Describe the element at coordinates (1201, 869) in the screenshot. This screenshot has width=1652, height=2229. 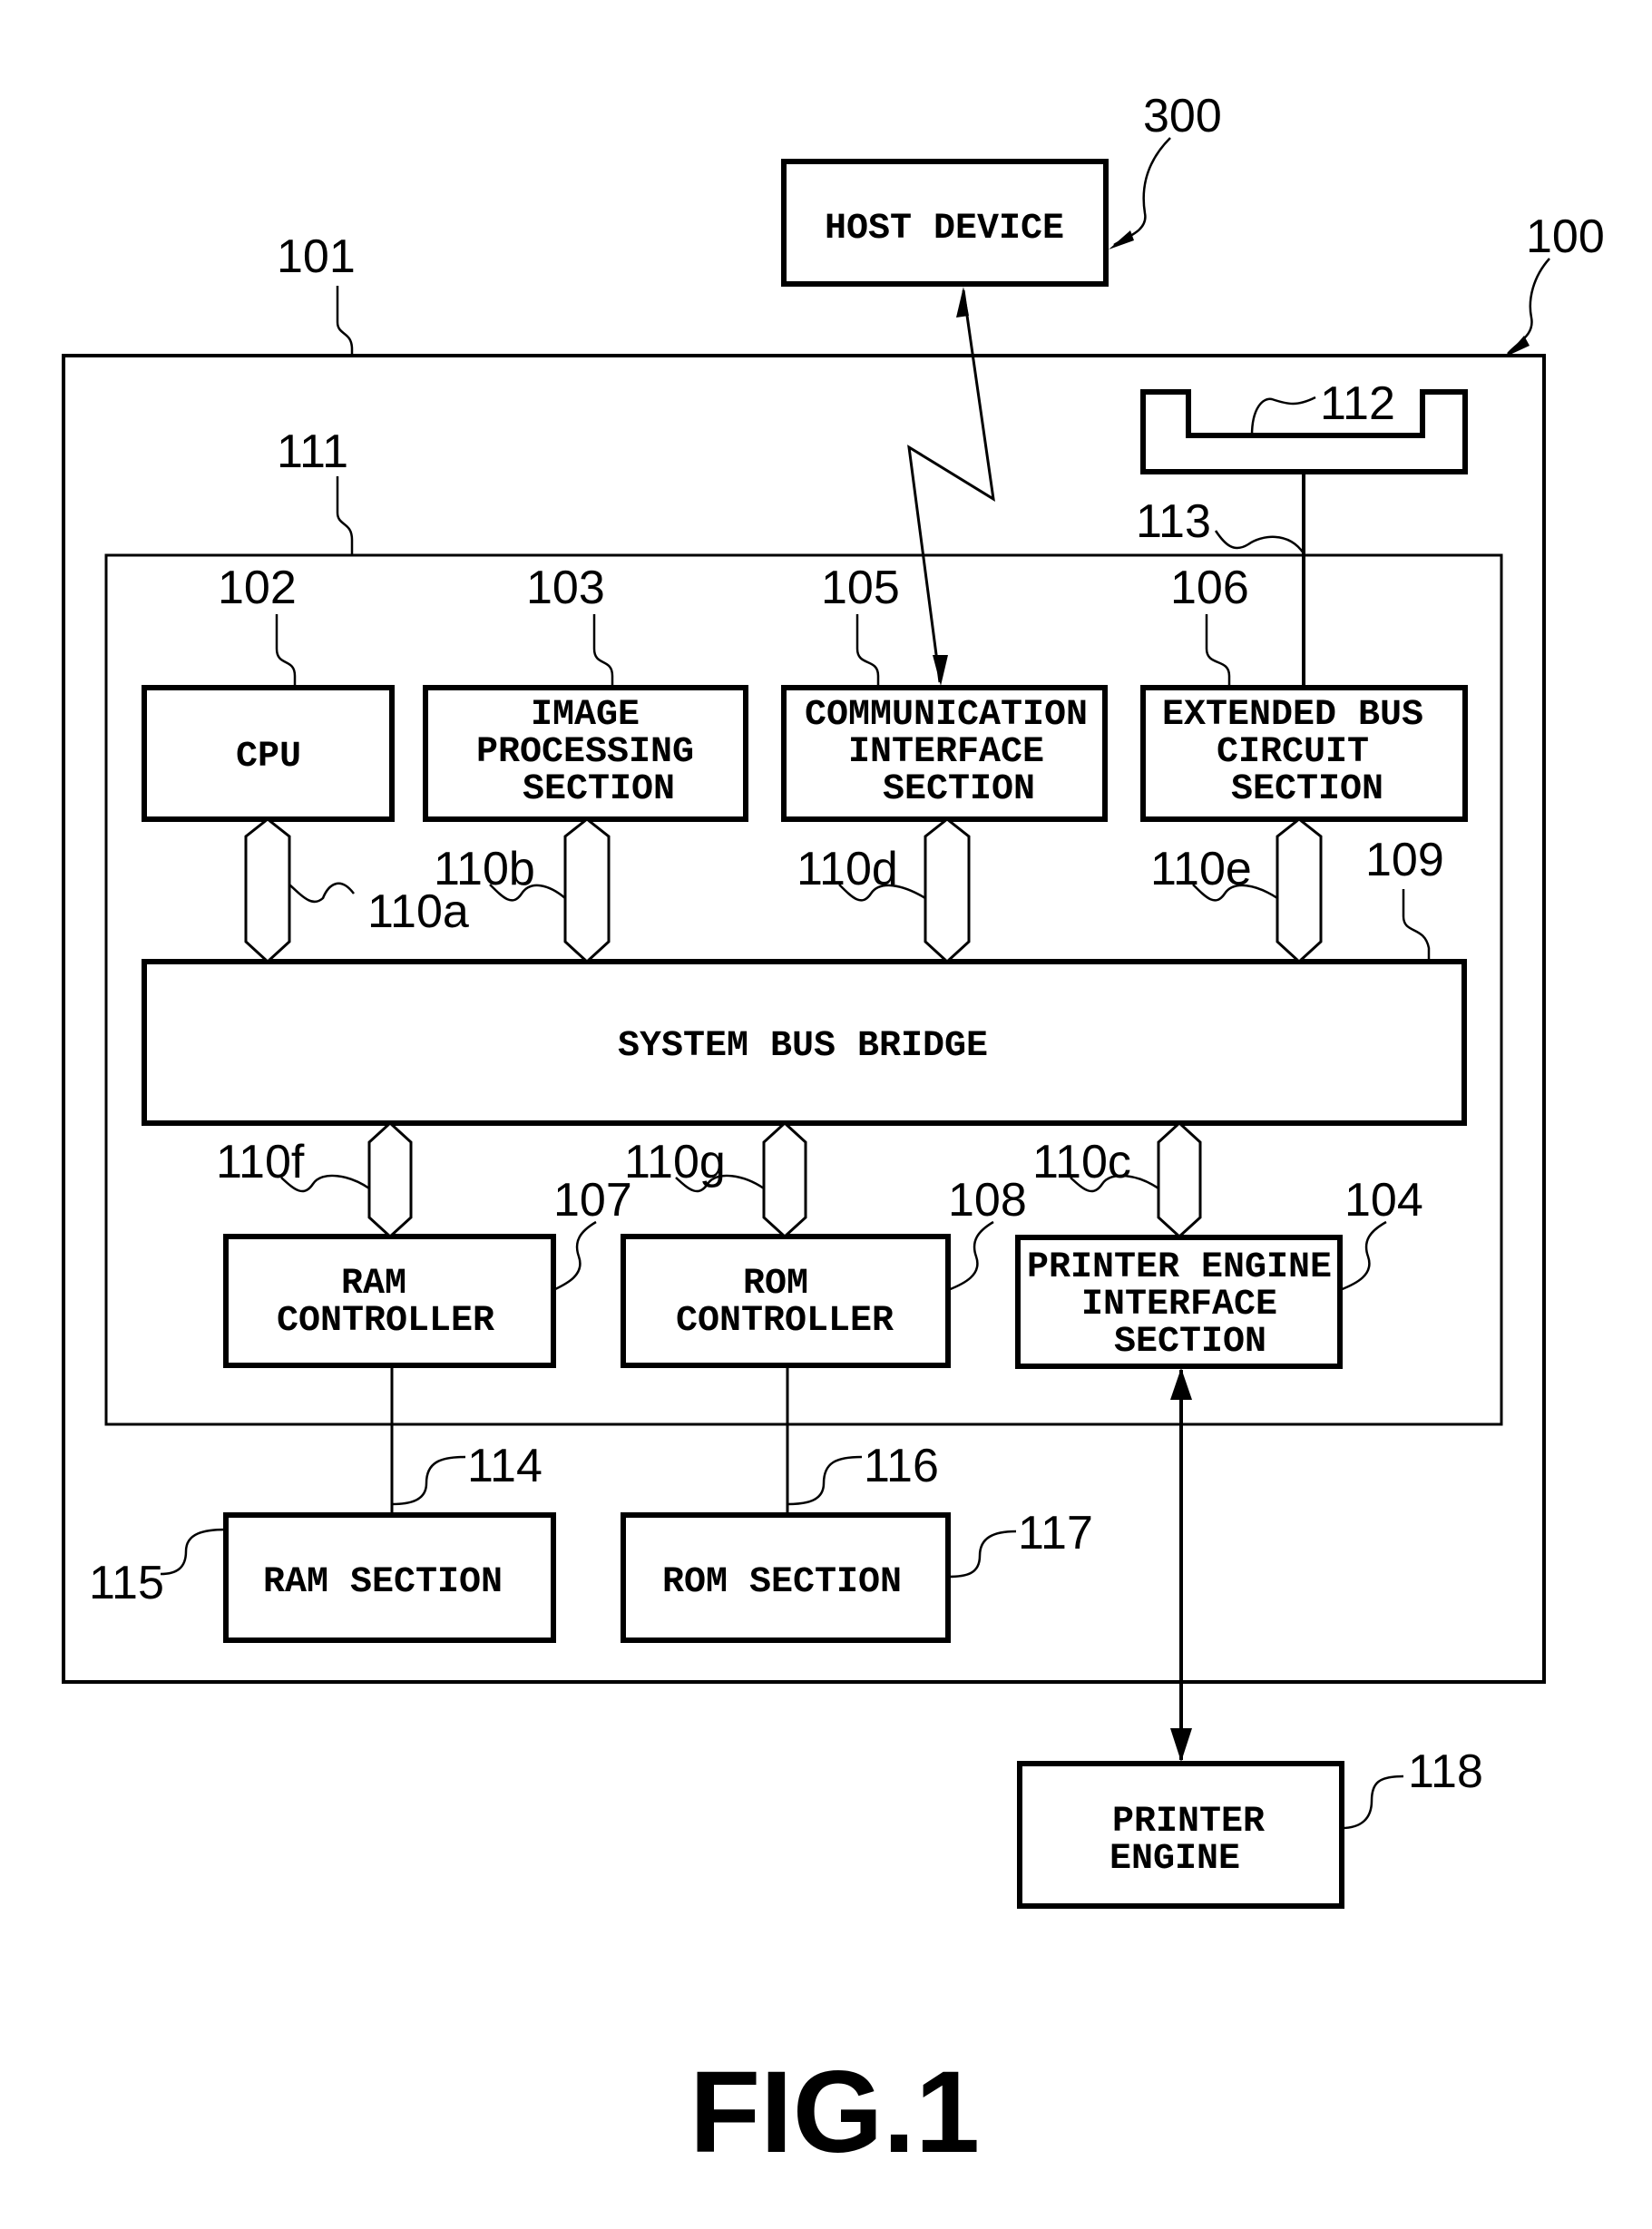
I see `ref-110e: 110e` at that location.